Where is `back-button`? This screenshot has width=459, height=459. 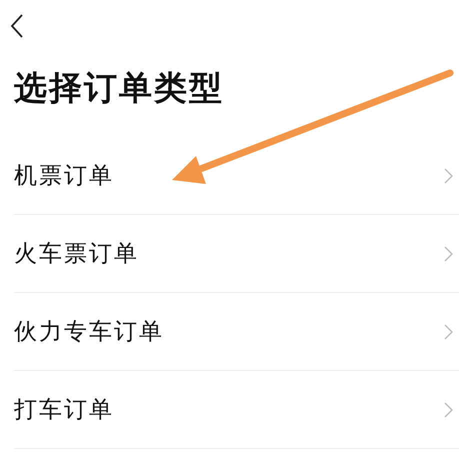
back-button is located at coordinates (17, 26).